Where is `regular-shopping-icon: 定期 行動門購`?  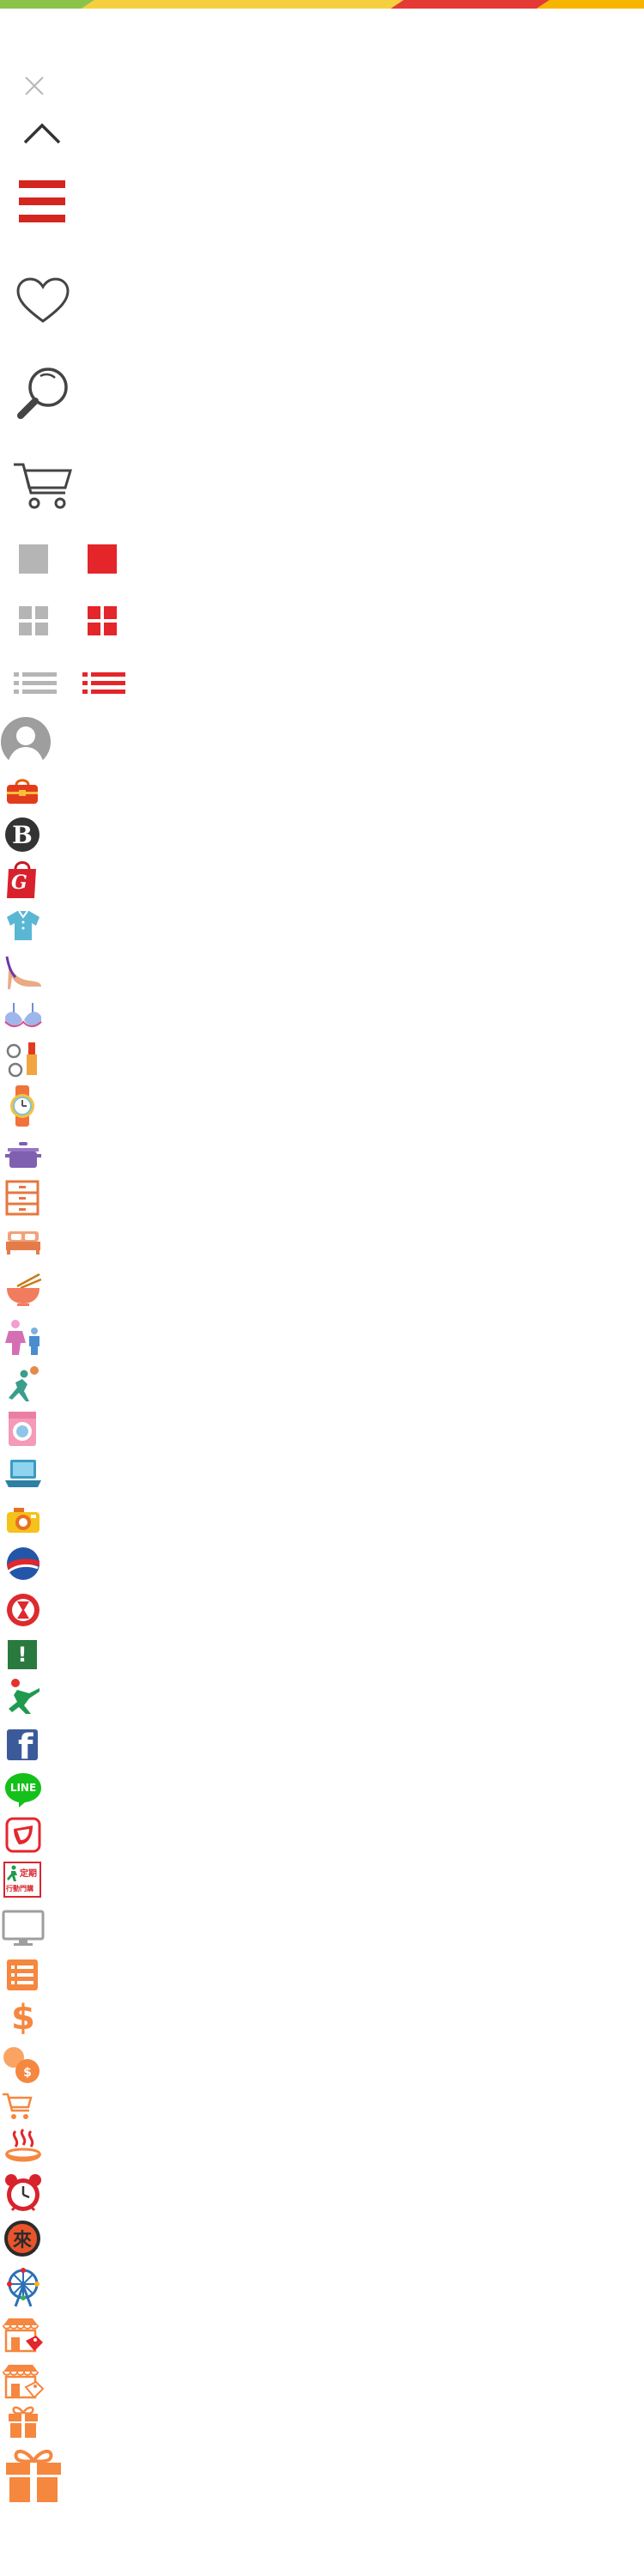 regular-shopping-icon: 定期 行動門購 is located at coordinates (22, 1880).